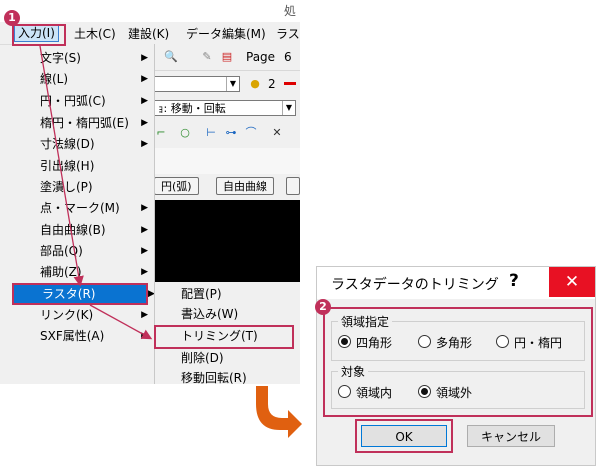 Image resolution: width=596 pixels, height=466 pixels. What do you see at coordinates (572, 282) in the screenshot?
I see `close-button: ✕` at bounding box center [572, 282].